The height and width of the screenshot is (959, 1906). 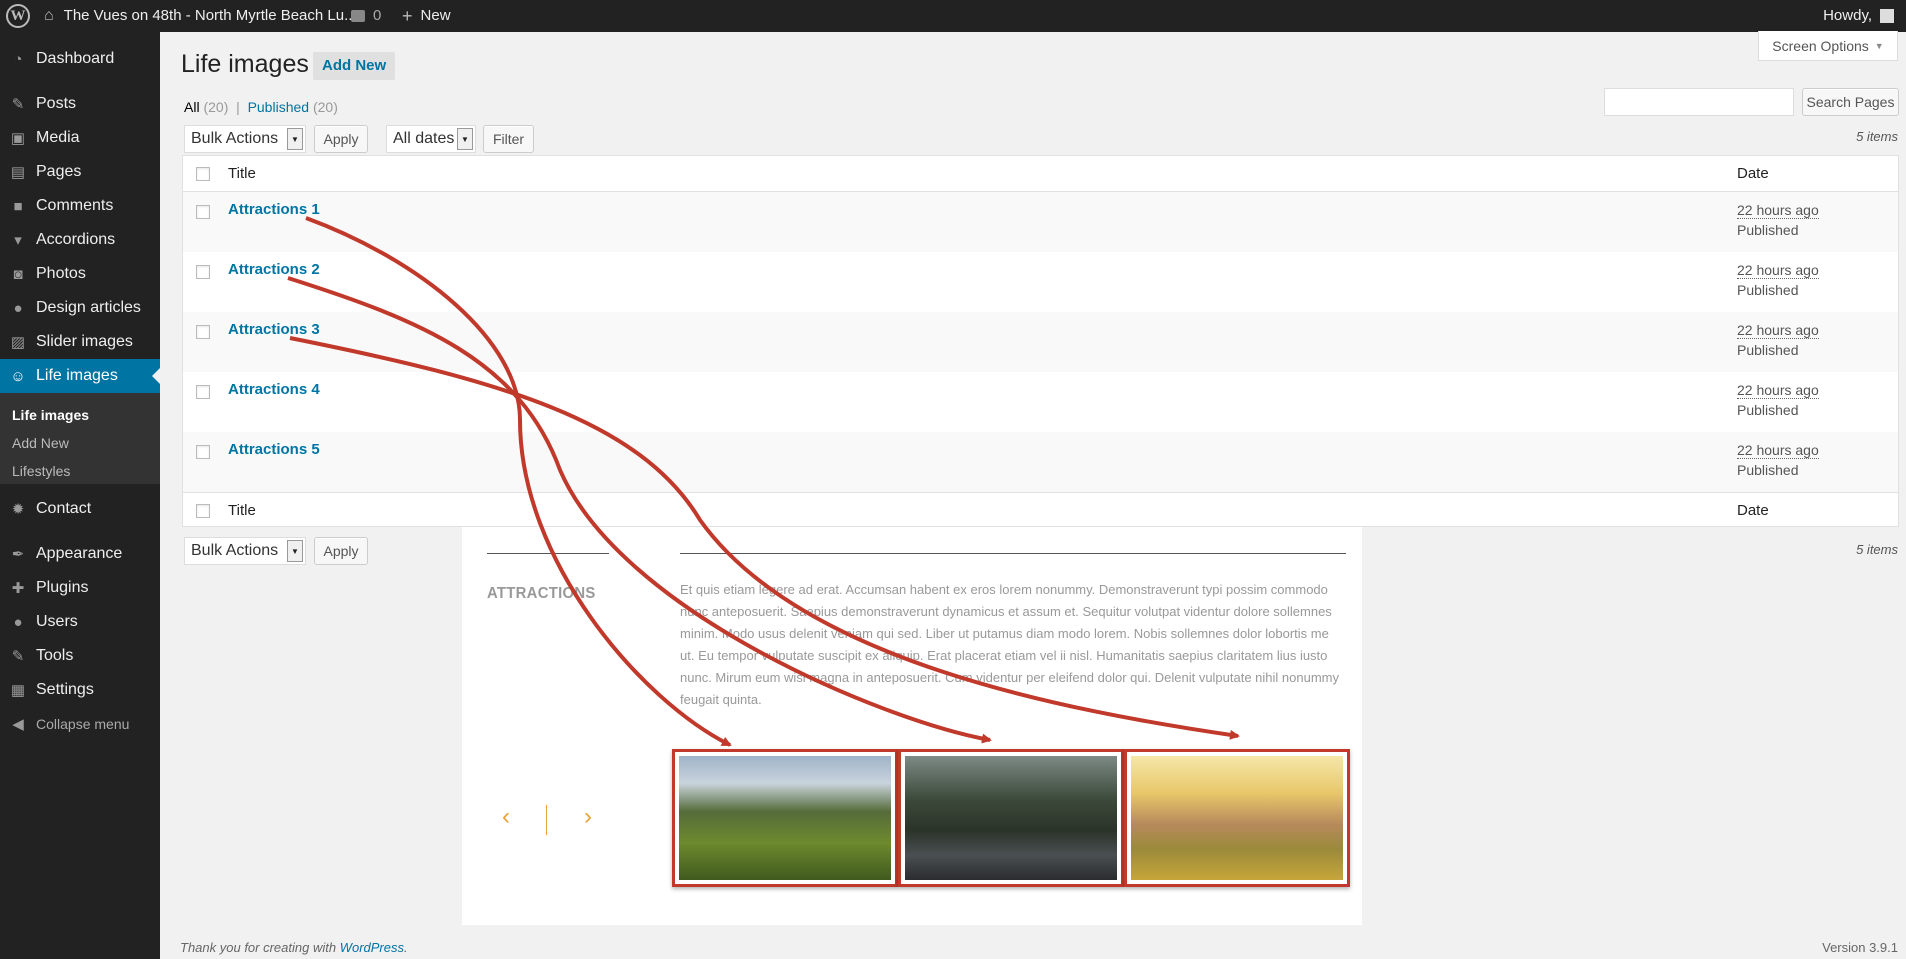 What do you see at coordinates (406, 947) in the screenshot?
I see `footer-period: .` at bounding box center [406, 947].